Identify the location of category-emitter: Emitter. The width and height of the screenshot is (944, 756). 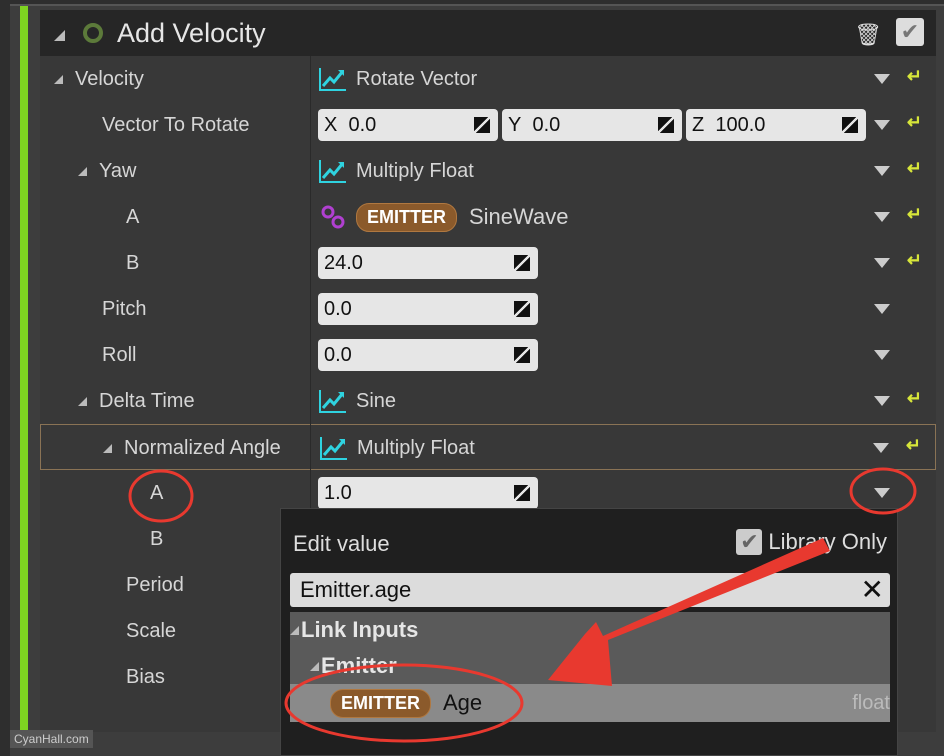
(353, 666).